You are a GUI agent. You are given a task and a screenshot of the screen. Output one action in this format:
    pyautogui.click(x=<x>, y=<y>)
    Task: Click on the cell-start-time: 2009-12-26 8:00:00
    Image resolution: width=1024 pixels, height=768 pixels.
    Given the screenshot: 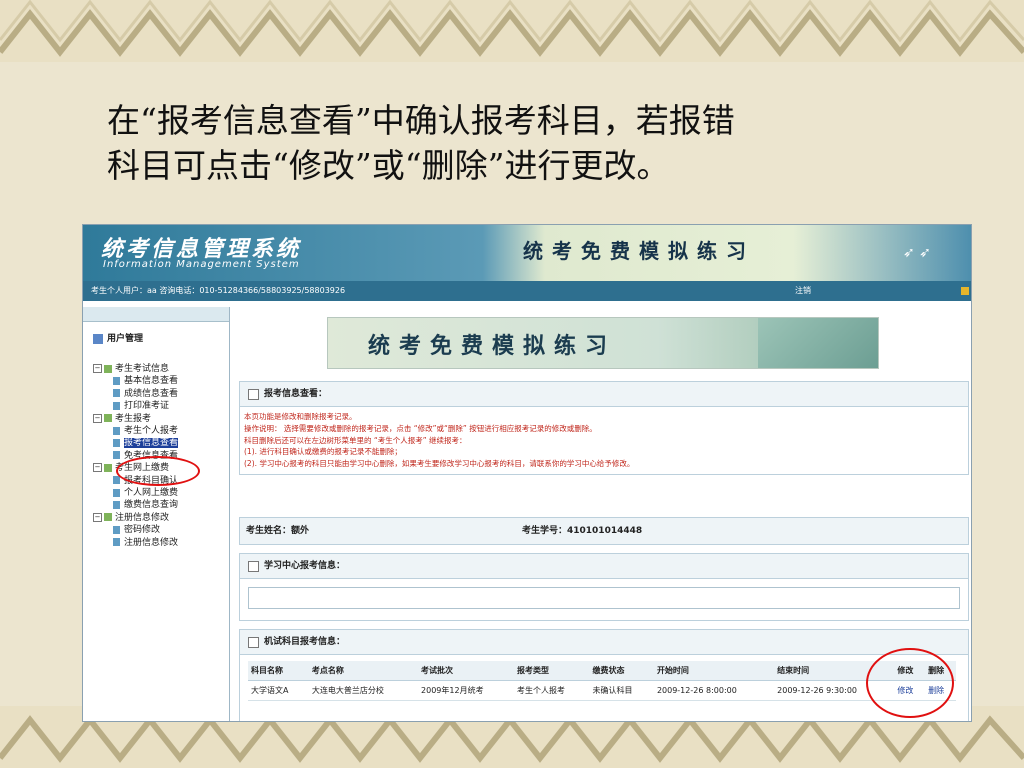 What is the action you would take?
    pyautogui.click(x=714, y=690)
    